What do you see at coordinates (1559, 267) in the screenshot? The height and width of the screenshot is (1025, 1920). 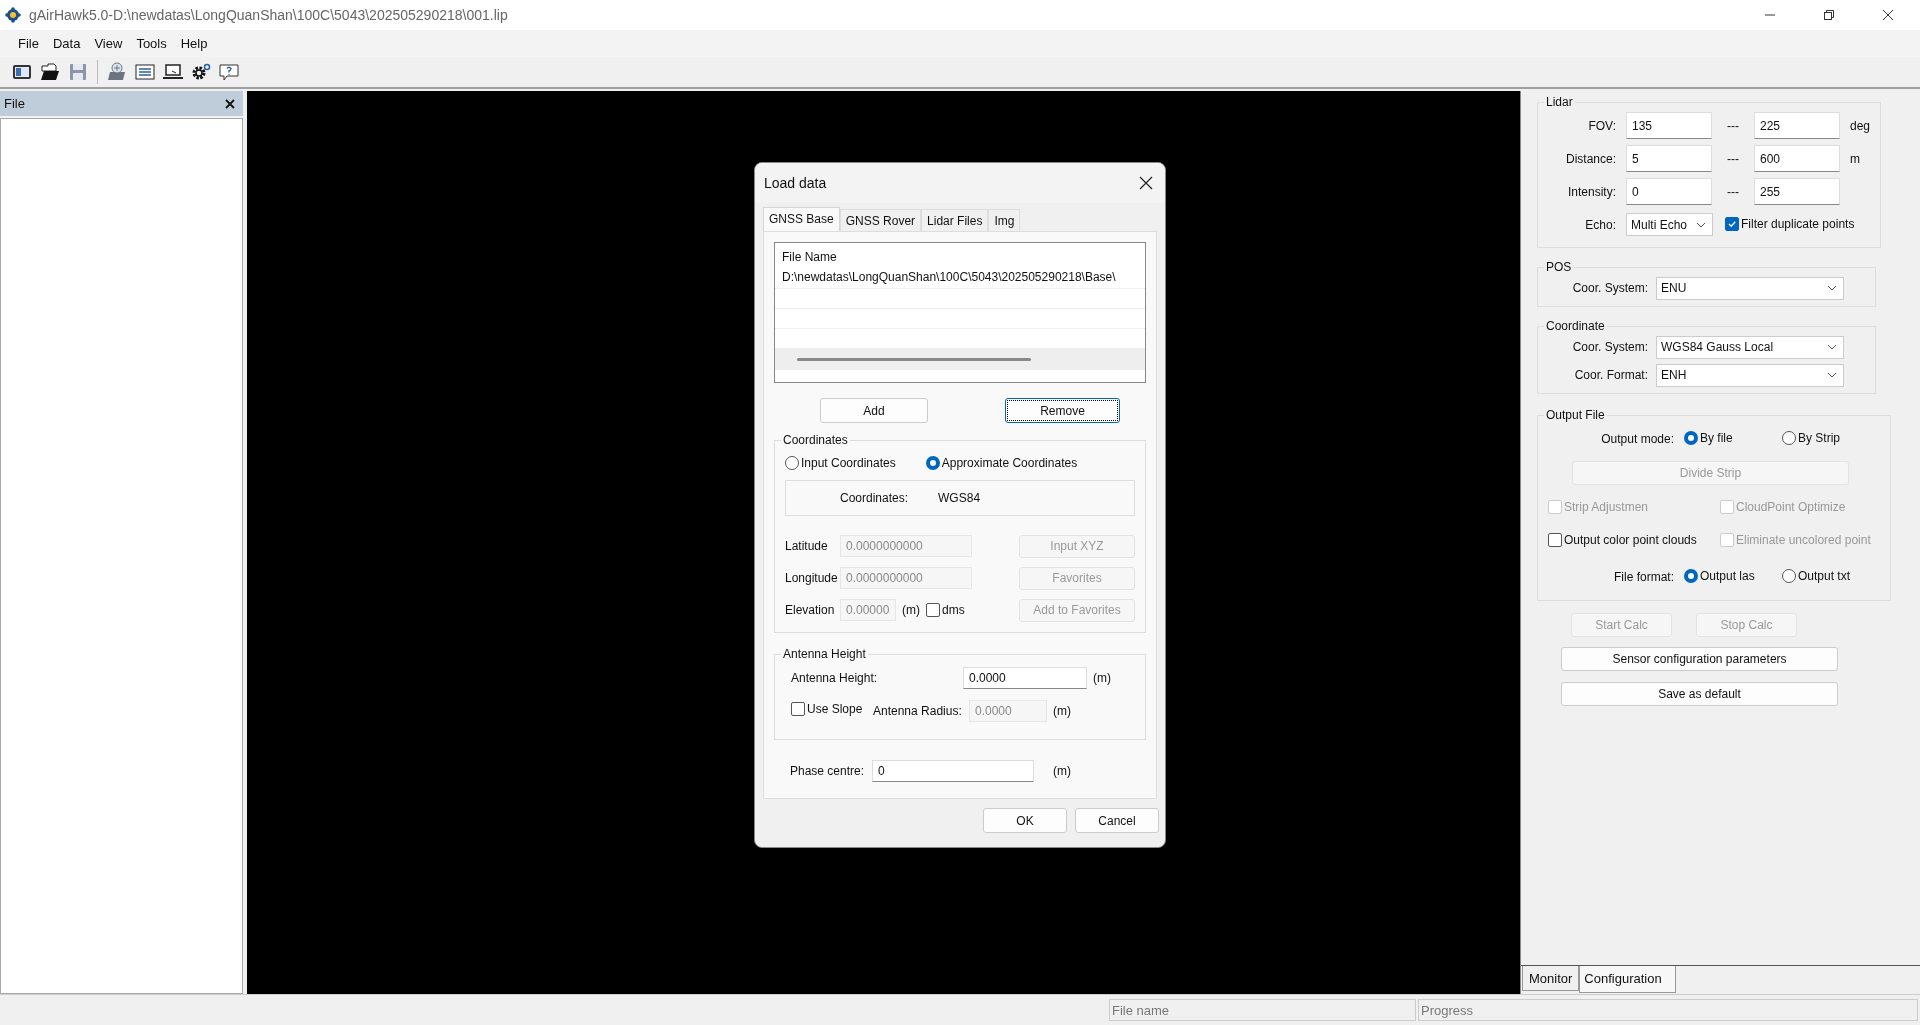 I see `group-title: POS` at bounding box center [1559, 267].